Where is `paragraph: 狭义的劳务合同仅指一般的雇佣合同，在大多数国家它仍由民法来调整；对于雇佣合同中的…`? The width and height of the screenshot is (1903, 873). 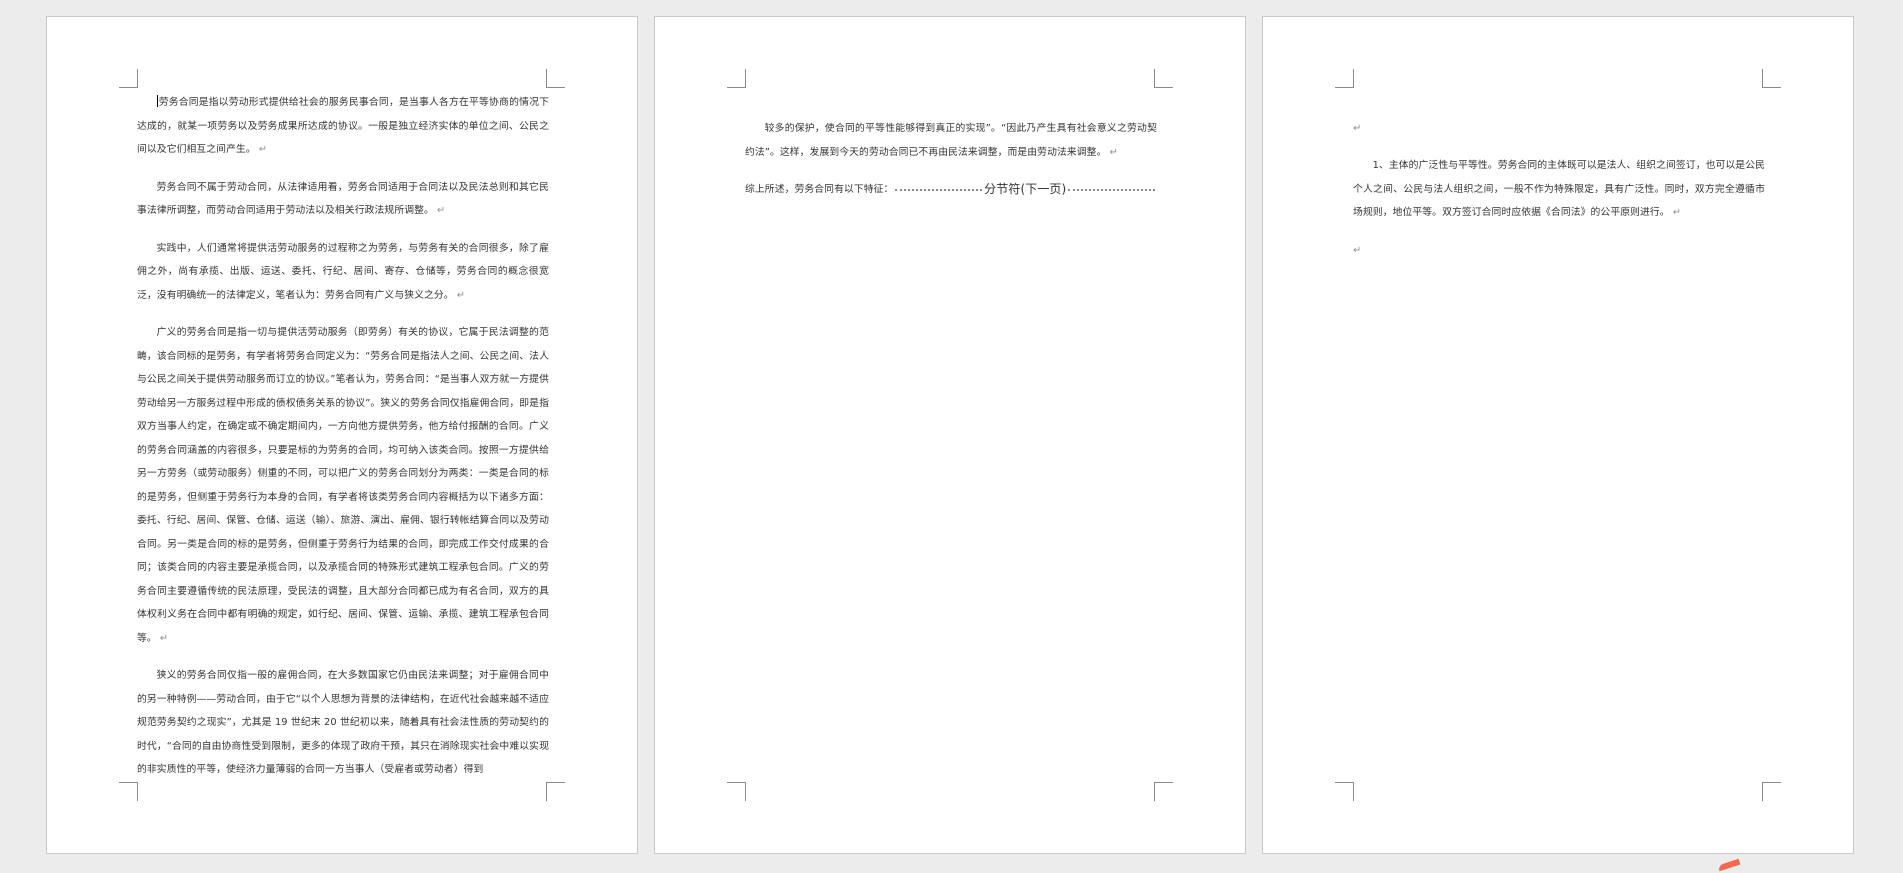 paragraph: 狭义的劳务合同仅指一般的雇佣合同，在大多数国家它仍由民法来调整；对于雇佣合同中的… is located at coordinates (343, 723).